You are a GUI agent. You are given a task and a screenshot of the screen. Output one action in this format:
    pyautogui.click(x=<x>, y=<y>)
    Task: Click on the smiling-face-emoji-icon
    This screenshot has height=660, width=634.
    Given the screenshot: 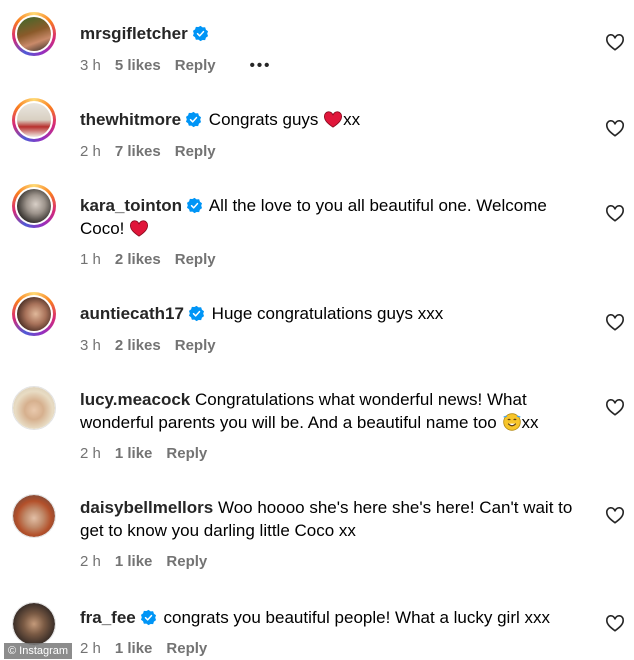 What is the action you would take?
    pyautogui.click(x=511, y=422)
    